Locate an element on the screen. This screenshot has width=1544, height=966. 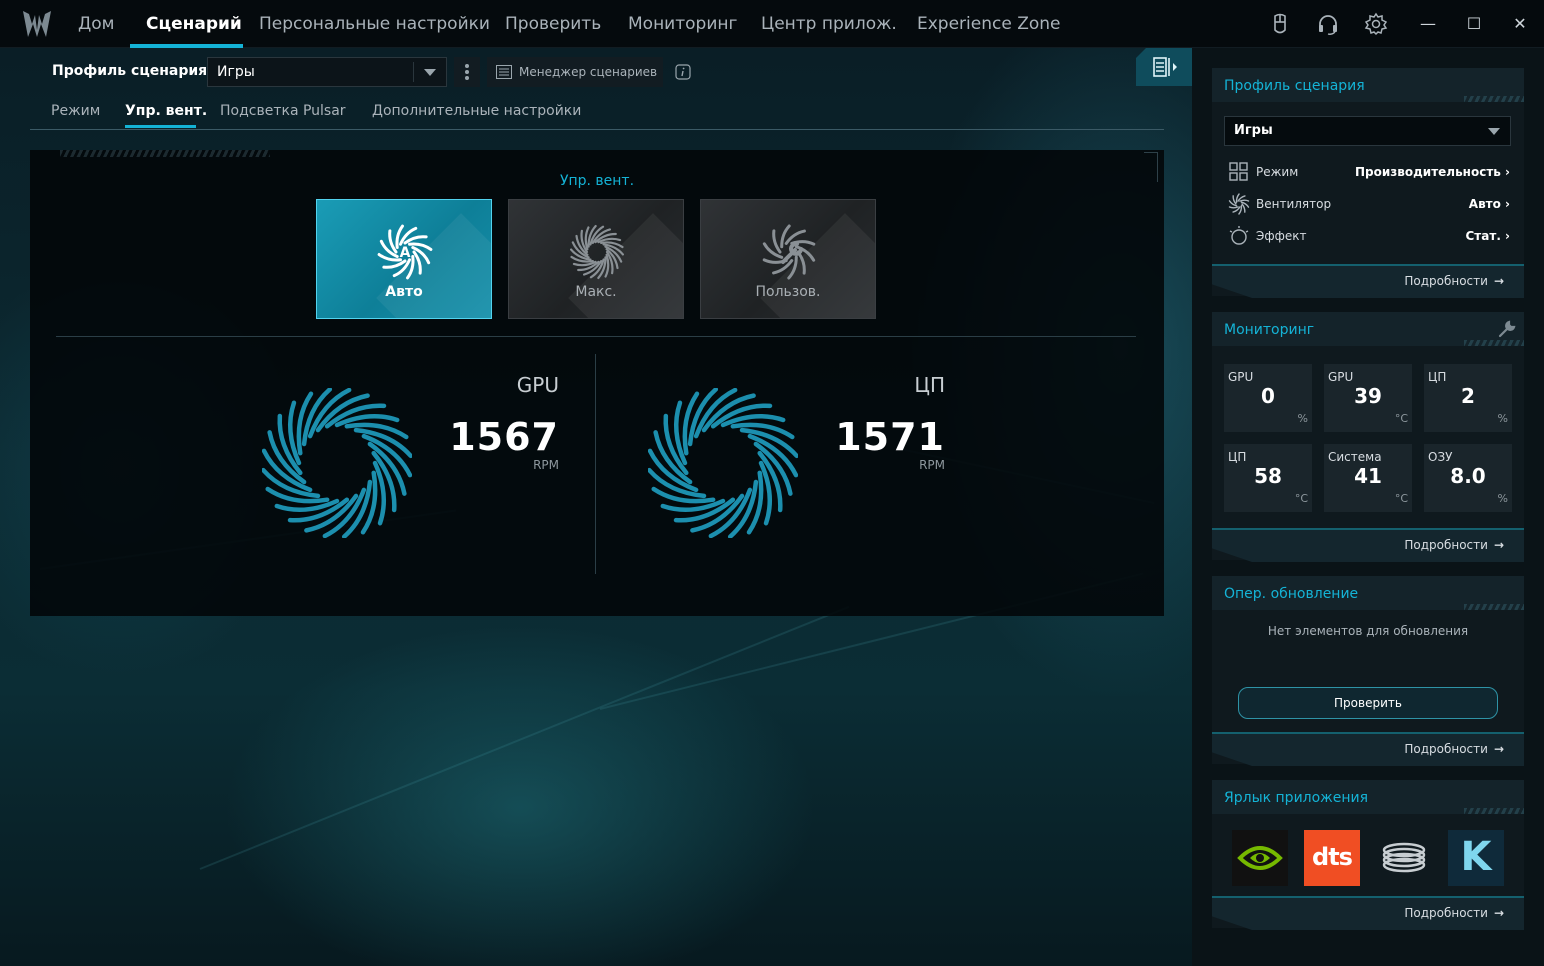
sidebar-toggle-icon is located at coordinates (1165, 67).